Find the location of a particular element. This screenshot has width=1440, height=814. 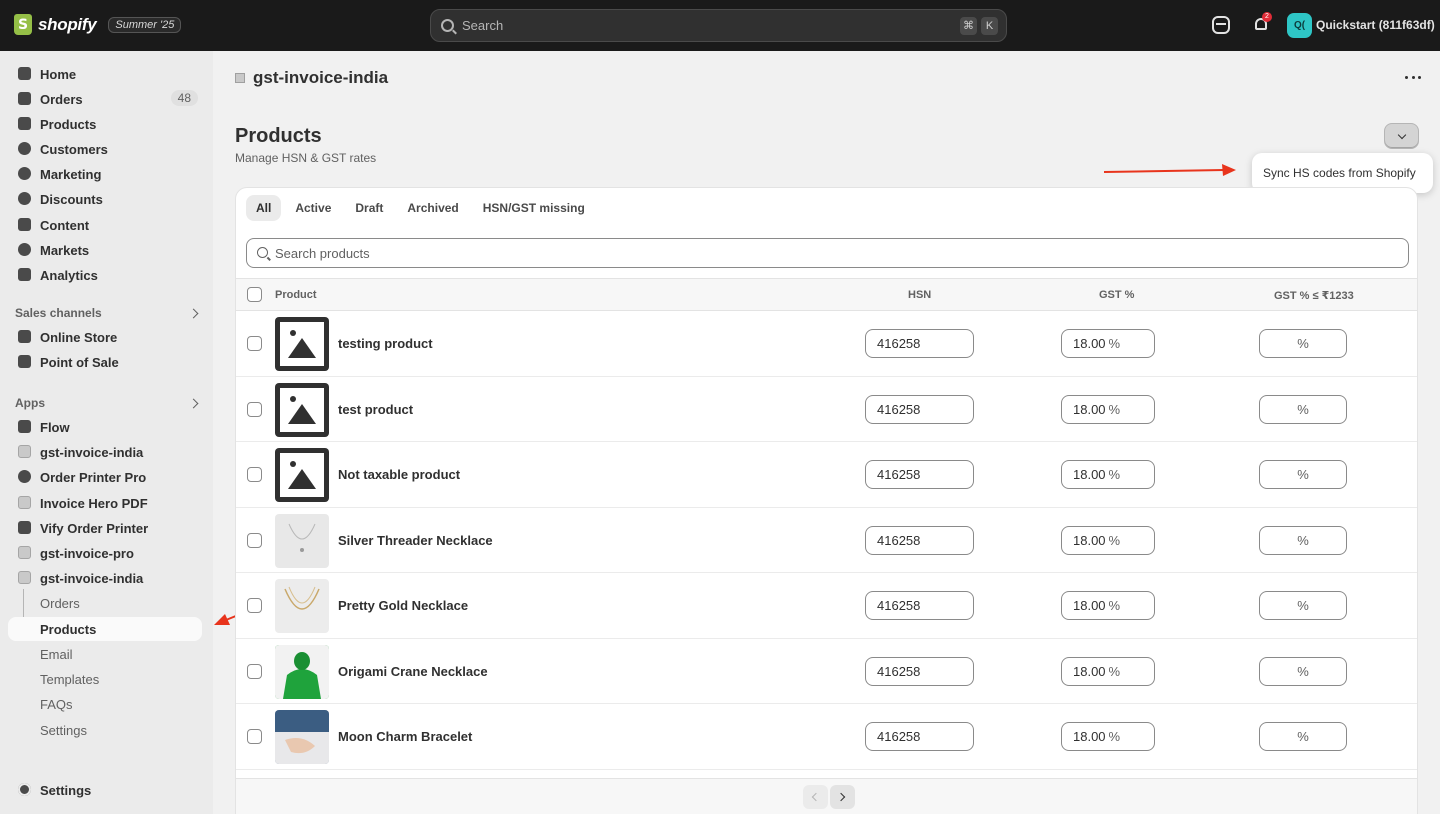

app-title: gst-invoice-india is located at coordinates (311, 78).